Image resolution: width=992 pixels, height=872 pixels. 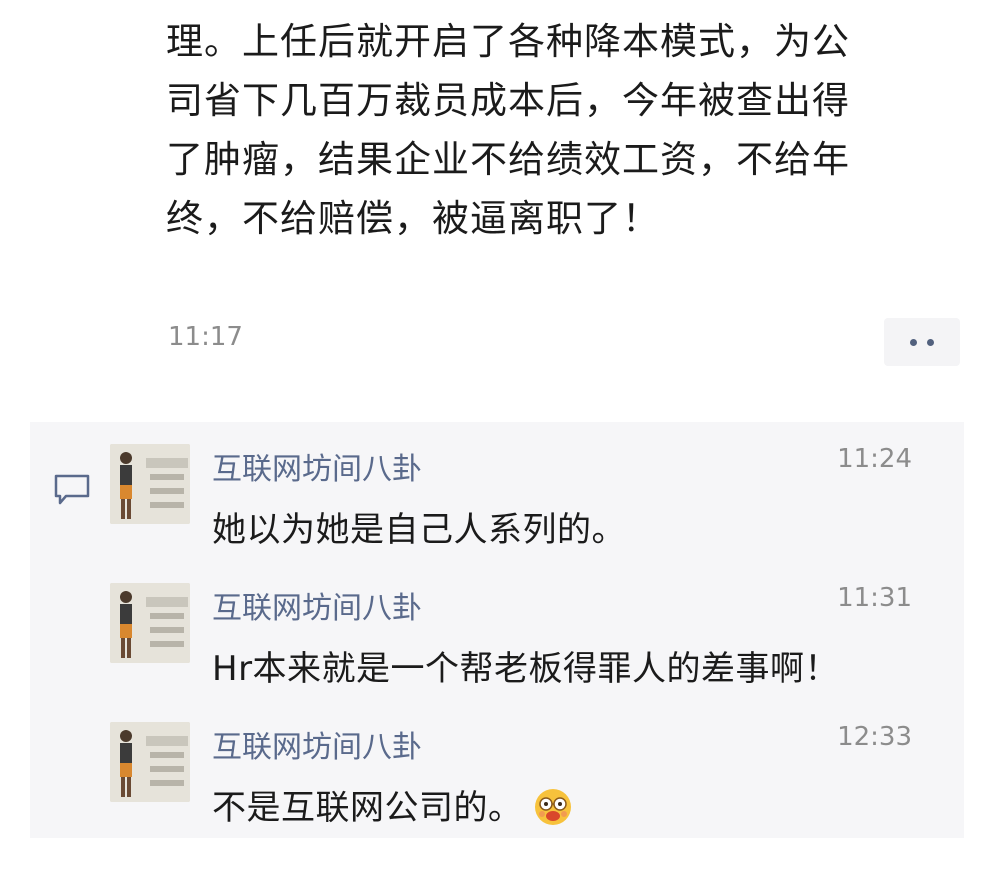 What do you see at coordinates (874, 737) in the screenshot?
I see `comment-timestamp: 12:33` at bounding box center [874, 737].